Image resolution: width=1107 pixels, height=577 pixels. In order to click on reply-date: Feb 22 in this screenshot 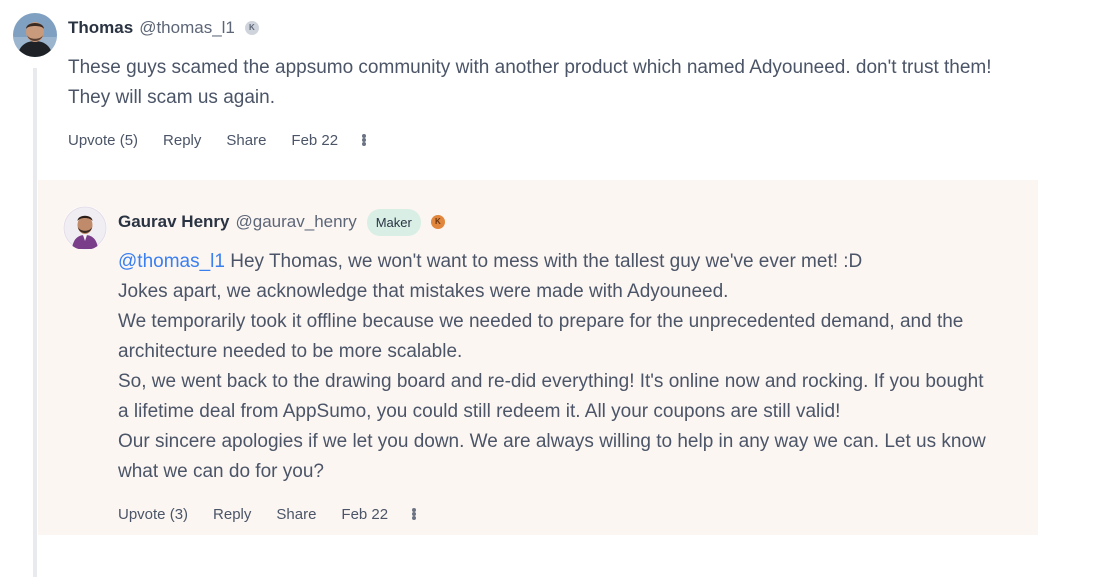, I will do `click(364, 514)`.